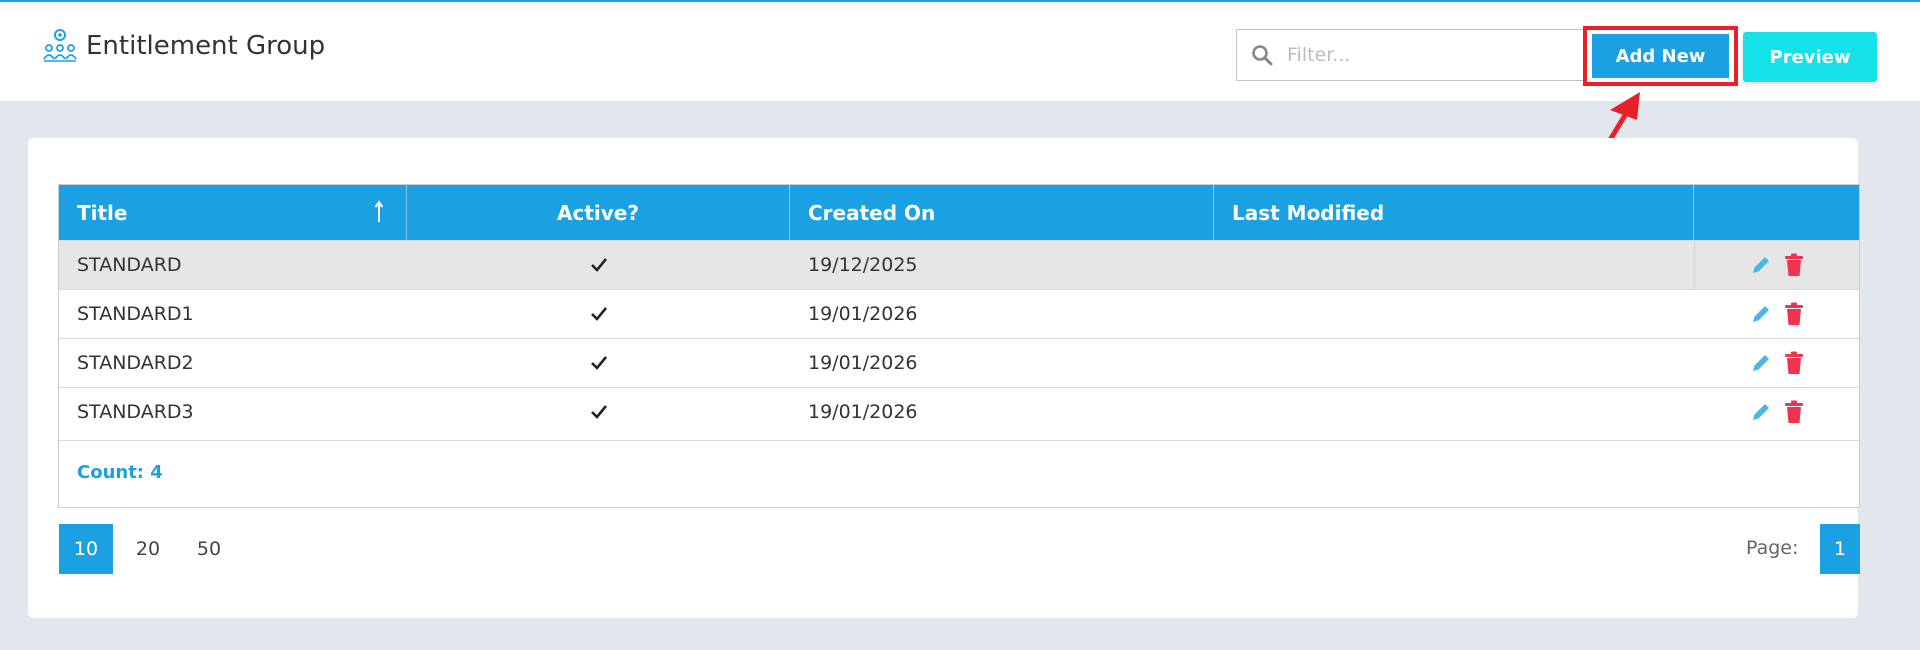 Image resolution: width=1920 pixels, height=650 pixels. Describe the element at coordinates (129, 265) in the screenshot. I see `cell-title: STANDARD` at that location.